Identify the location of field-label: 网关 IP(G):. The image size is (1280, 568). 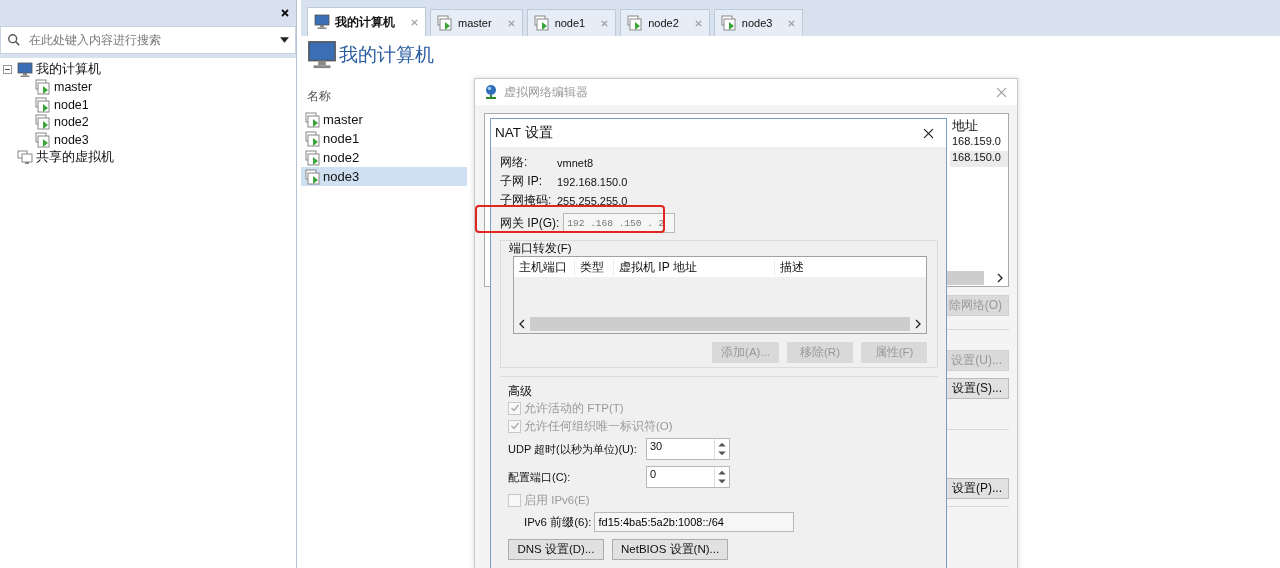
(530, 223).